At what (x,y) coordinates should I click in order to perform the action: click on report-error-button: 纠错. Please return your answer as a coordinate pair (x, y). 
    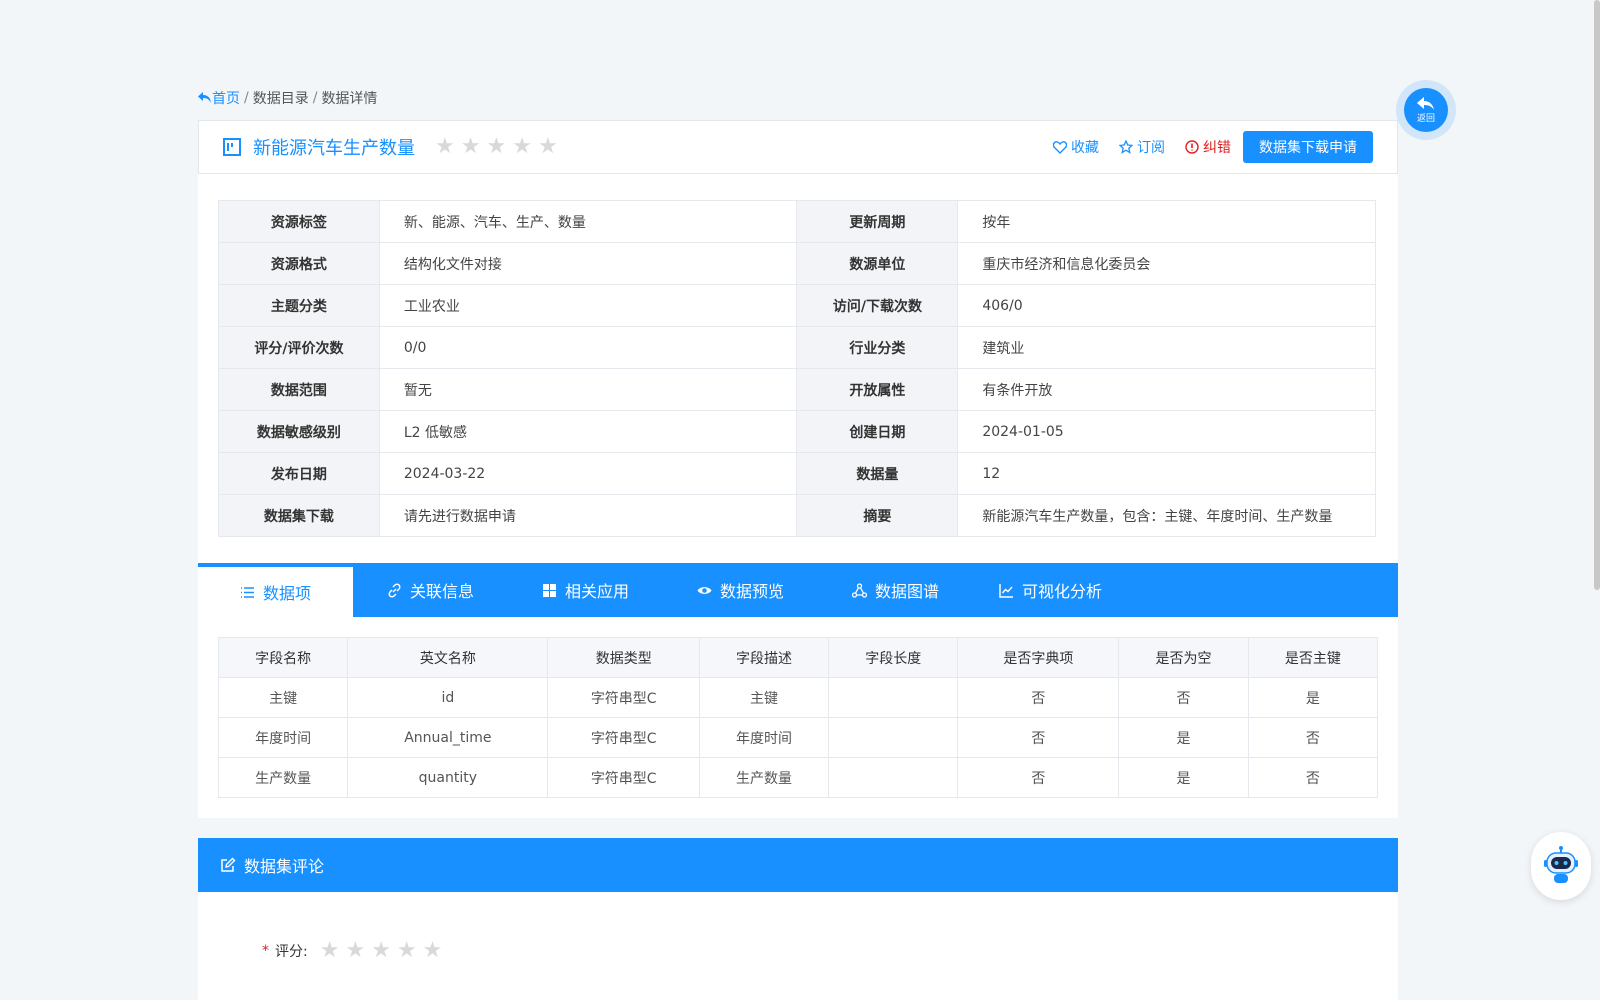
    Looking at the image, I should click on (1208, 147).